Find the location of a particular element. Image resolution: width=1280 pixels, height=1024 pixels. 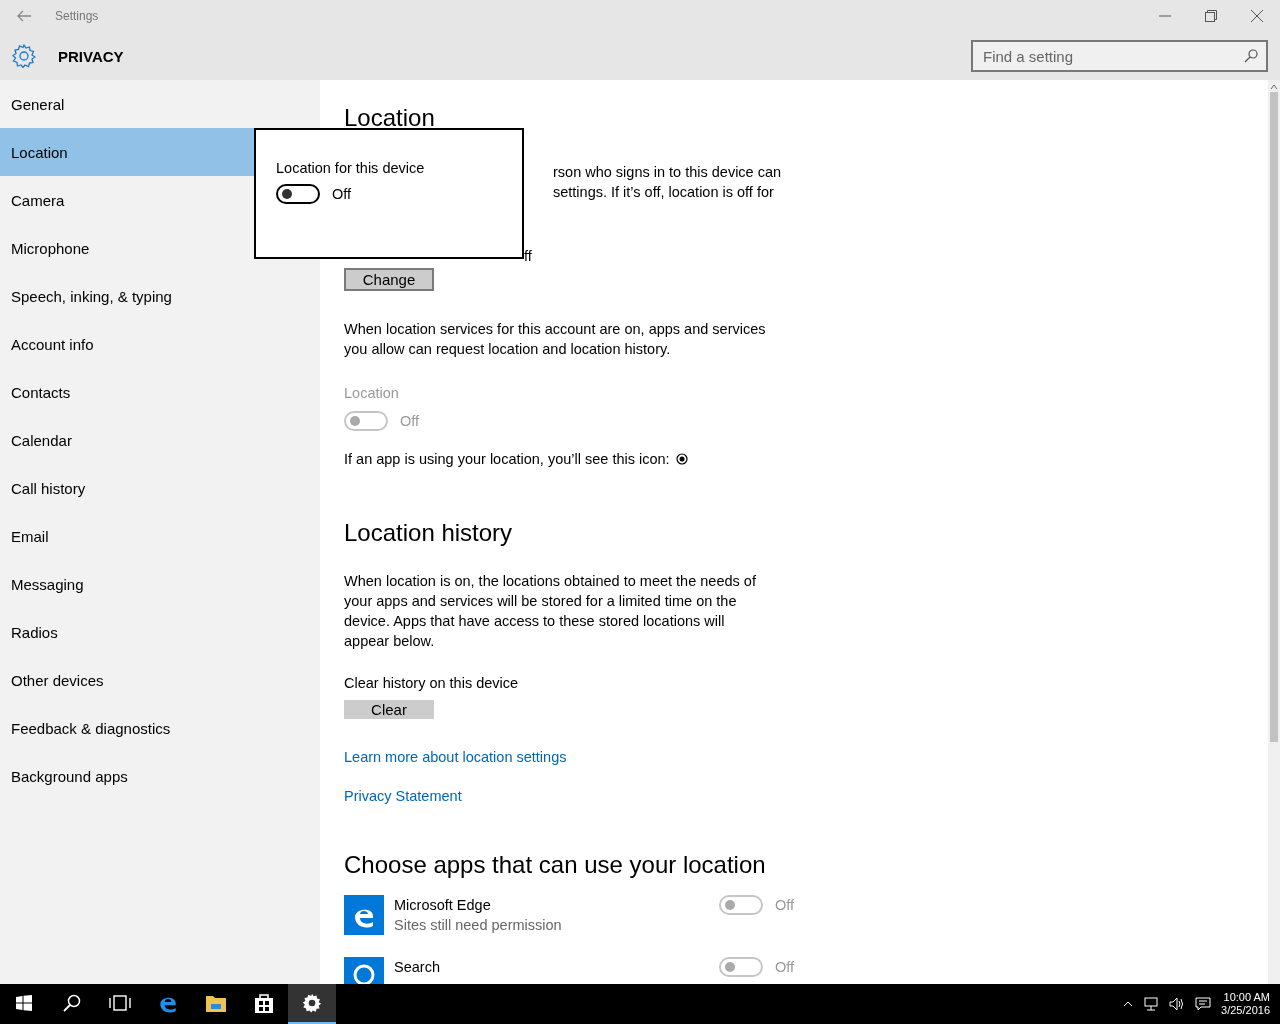

windows-logo-icon is located at coordinates (24, 1003).